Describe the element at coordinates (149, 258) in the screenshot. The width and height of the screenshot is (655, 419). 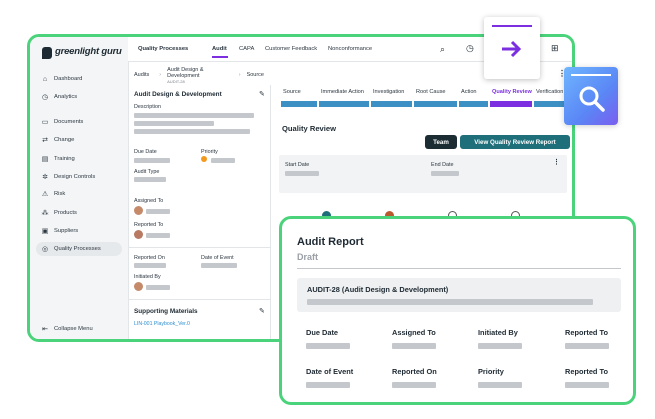
I see `reported-on-label: Reported On` at that location.